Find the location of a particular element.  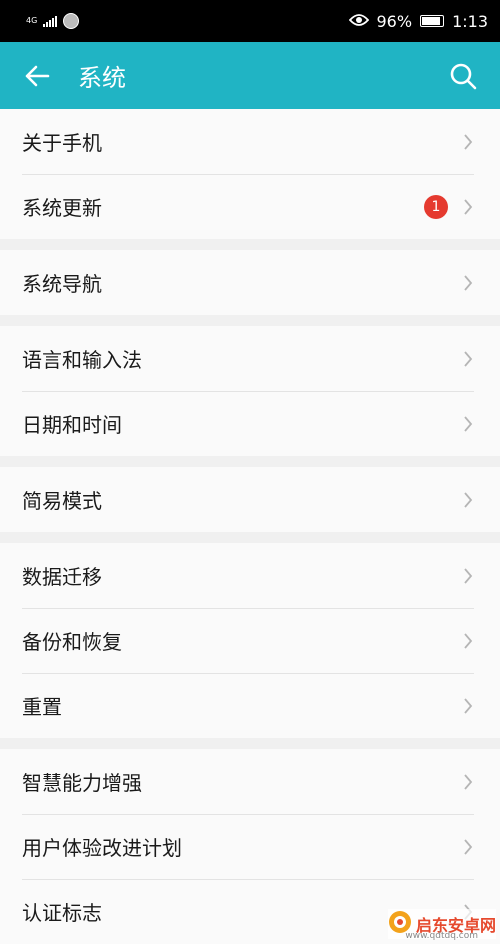

settings-item-label: 用户体验改进计划 is located at coordinates (102, 848).